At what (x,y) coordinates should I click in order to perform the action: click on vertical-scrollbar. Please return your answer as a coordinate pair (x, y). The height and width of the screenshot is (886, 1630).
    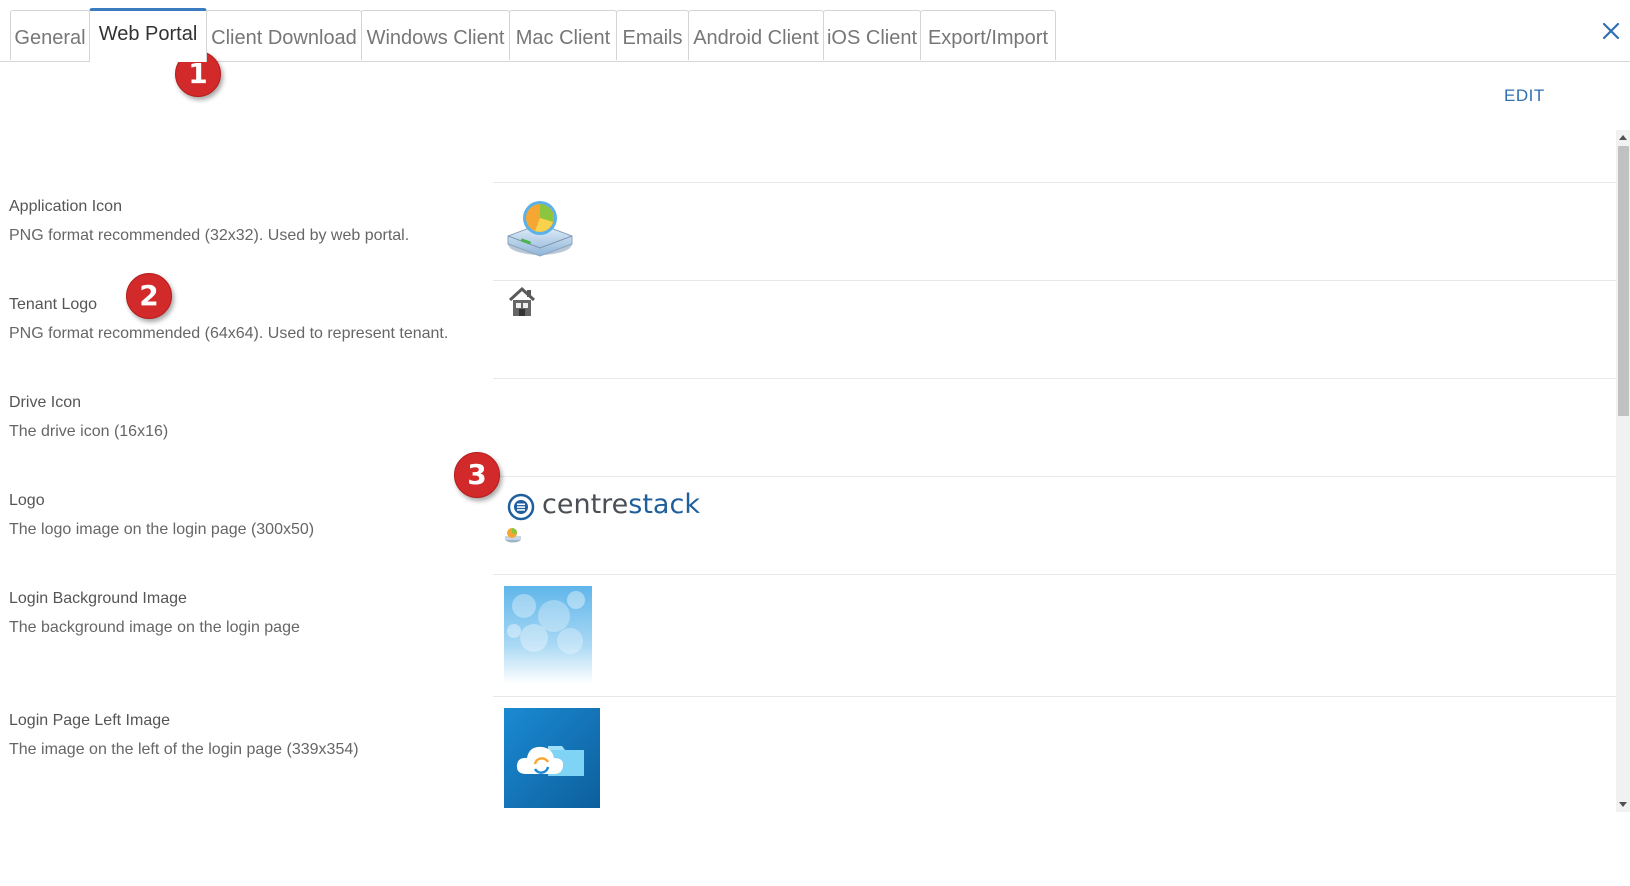
    Looking at the image, I should click on (1623, 471).